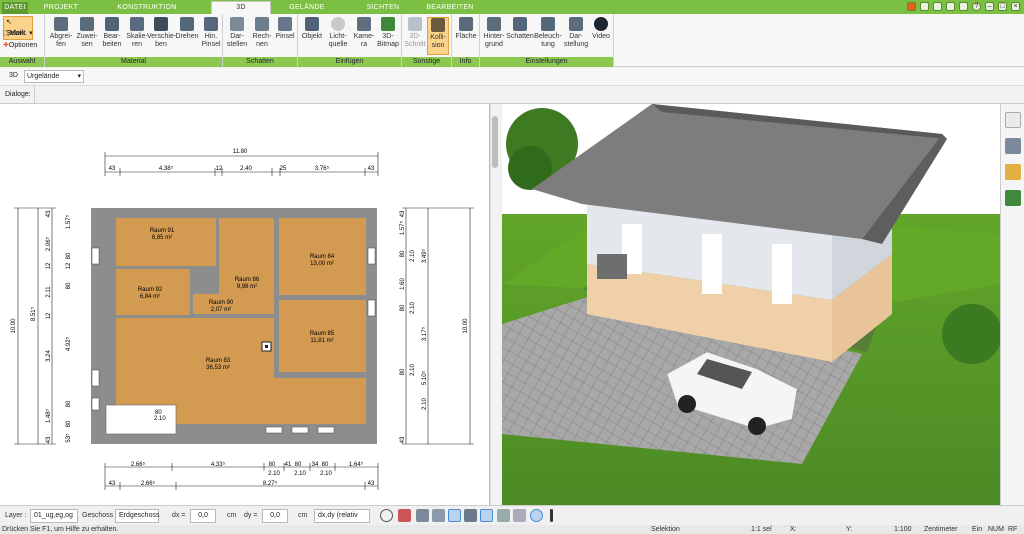 The image size is (1024, 534). Describe the element at coordinates (976, 6) in the screenshot. I see `help-icon: ?` at that location.